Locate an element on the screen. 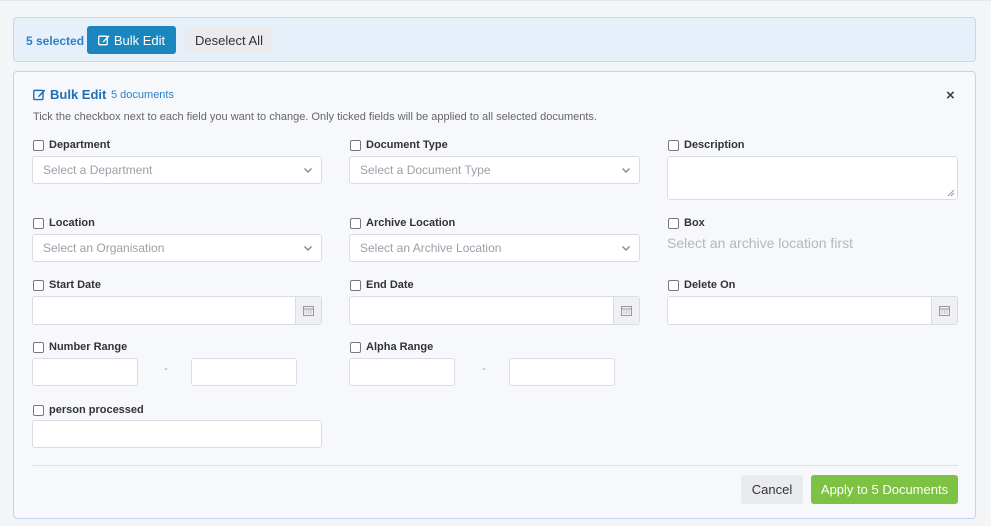  description-label: Description is located at coordinates (706, 145).